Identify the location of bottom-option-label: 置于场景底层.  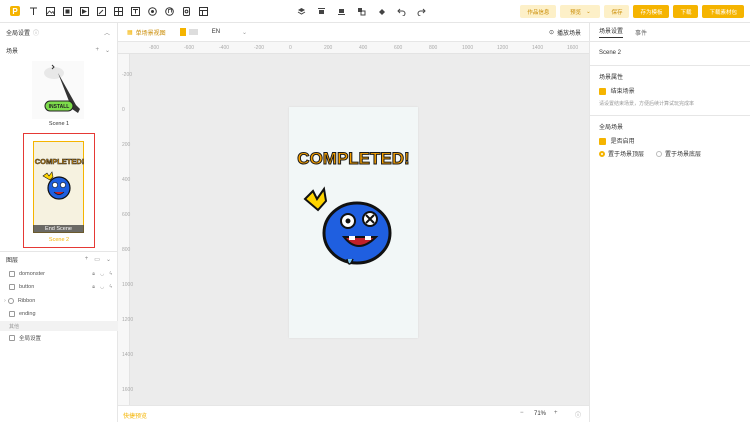
(683, 155).